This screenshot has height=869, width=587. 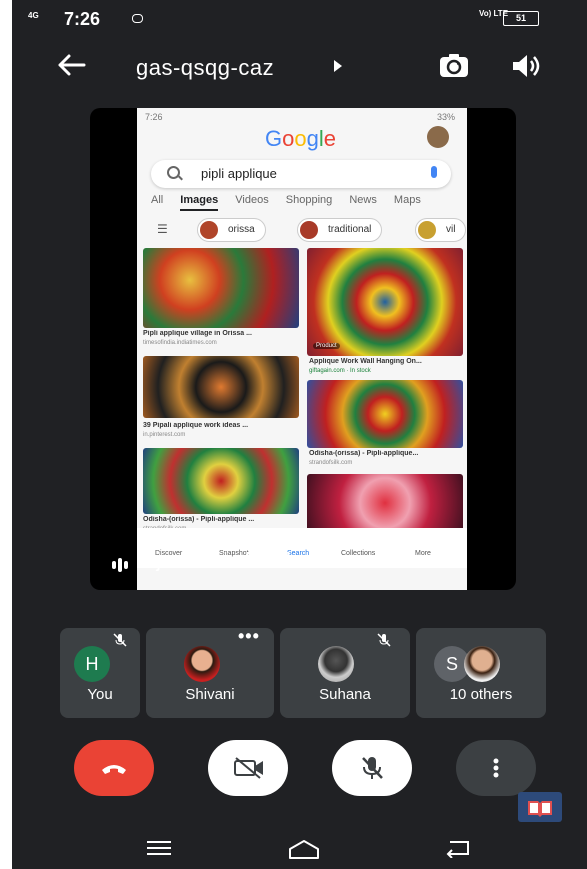 I want to click on camera-off-icon, so click(x=248, y=768).